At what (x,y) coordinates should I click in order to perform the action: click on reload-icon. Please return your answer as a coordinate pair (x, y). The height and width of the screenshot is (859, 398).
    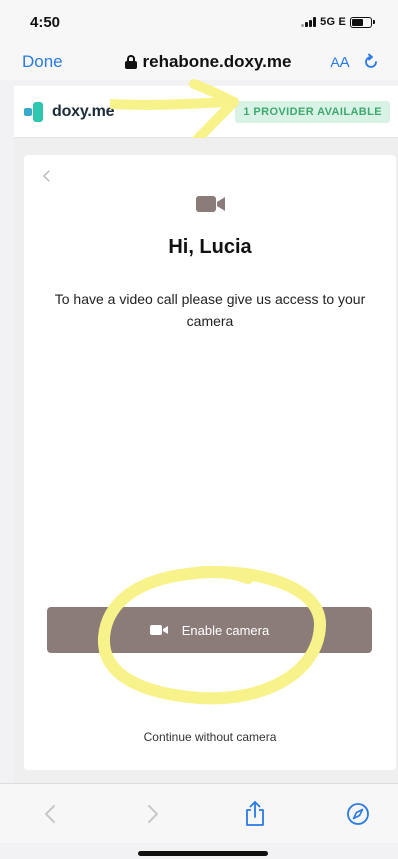
    Looking at the image, I should click on (371, 60).